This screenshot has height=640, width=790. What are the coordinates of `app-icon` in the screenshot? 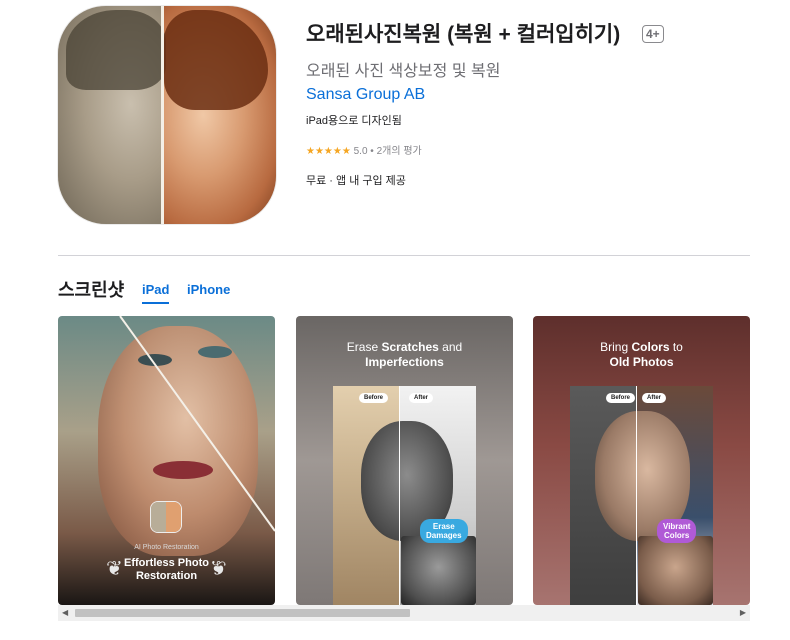 It's located at (167, 115).